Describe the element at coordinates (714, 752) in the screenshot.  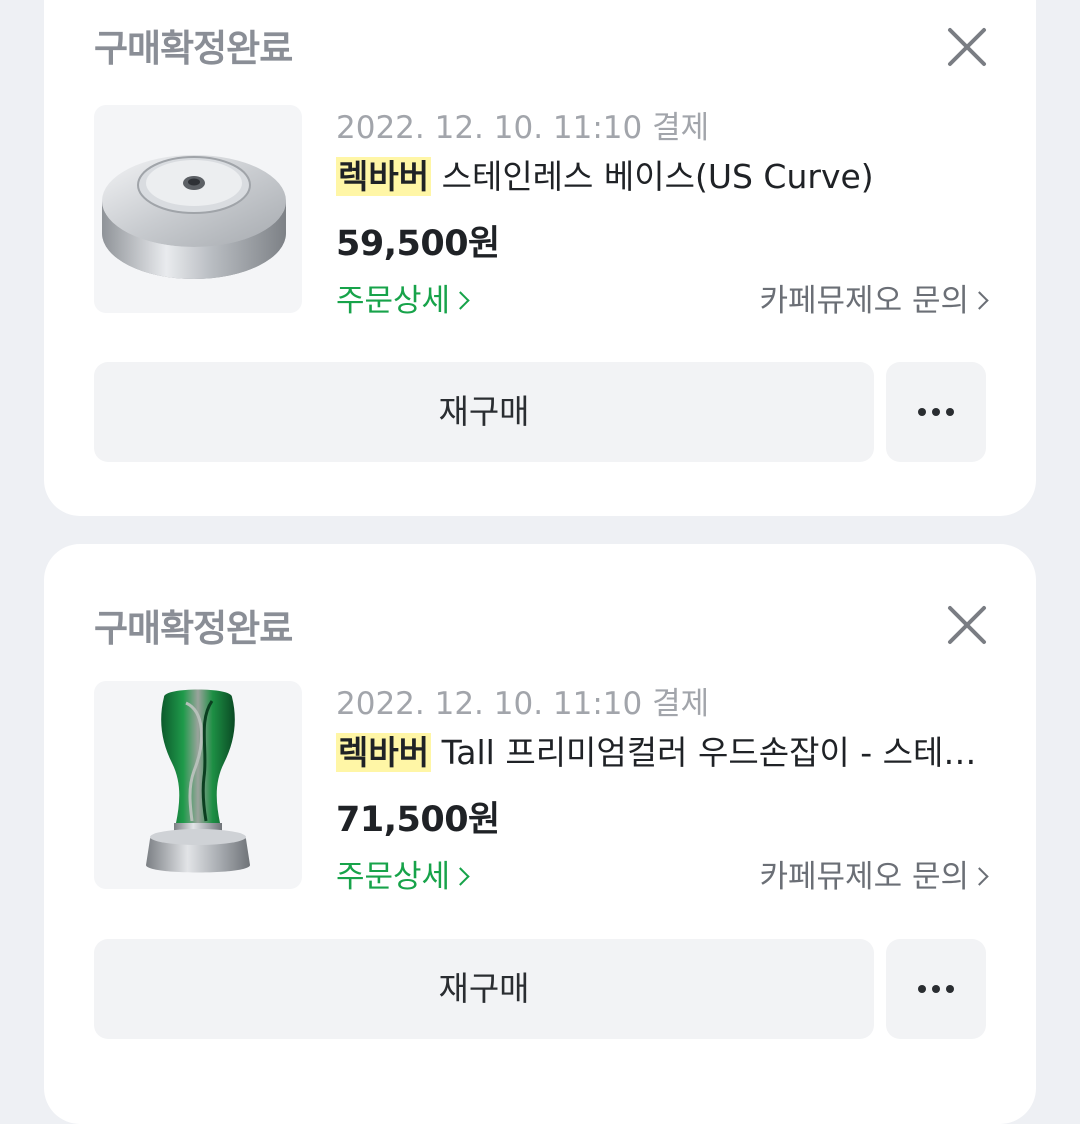
I see `product-name: Tall 프리미엄컬러 우드손잡이 - 스테인레스 베이스` at that location.